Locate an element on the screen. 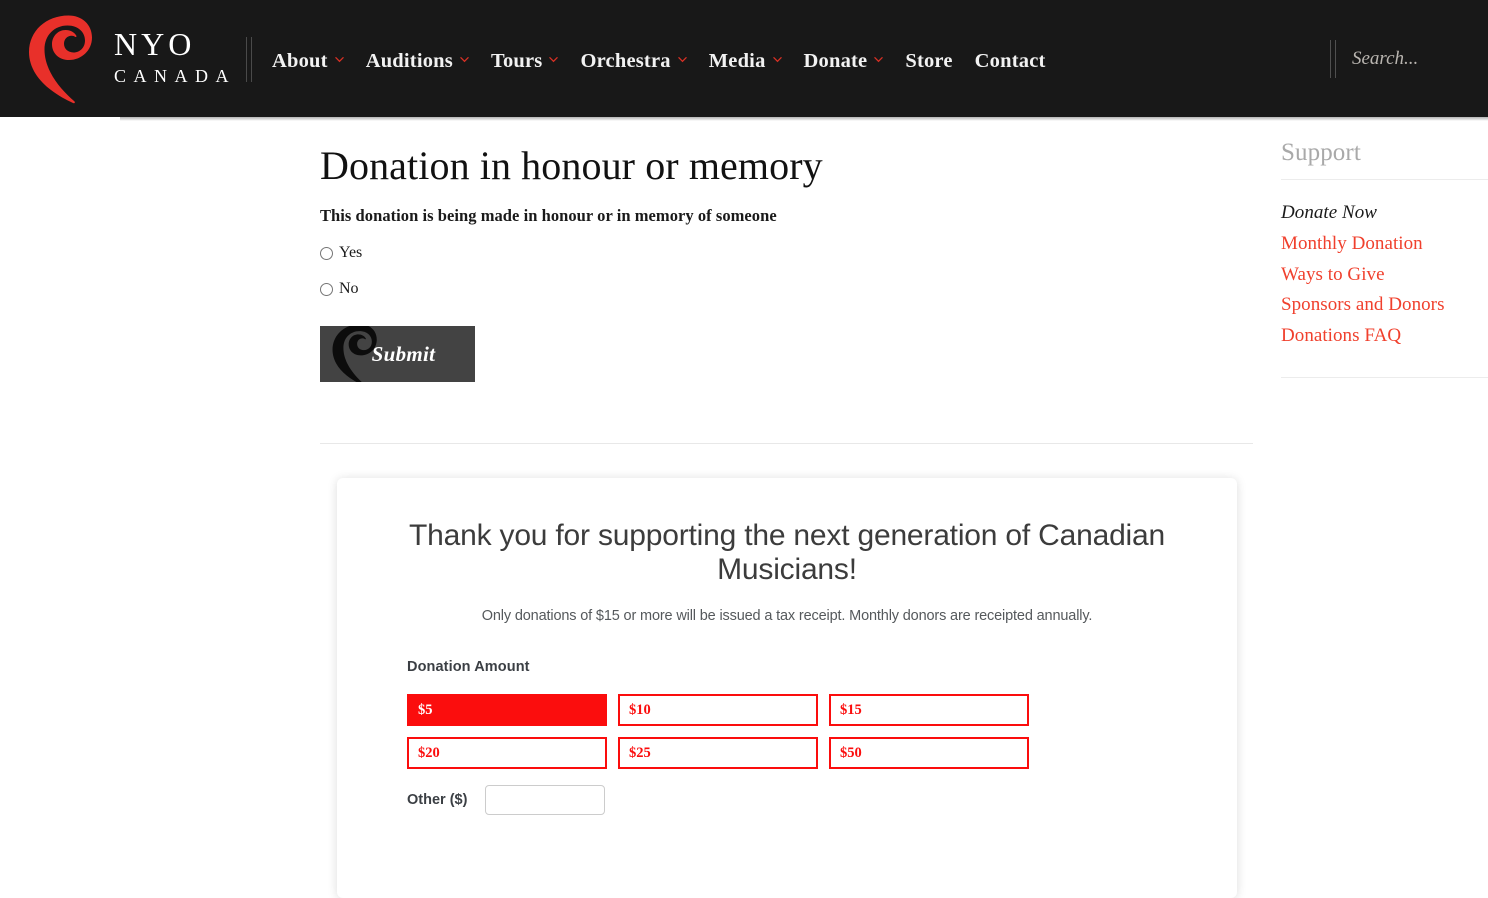  nav-item-media: Media is located at coordinates (745, 61).